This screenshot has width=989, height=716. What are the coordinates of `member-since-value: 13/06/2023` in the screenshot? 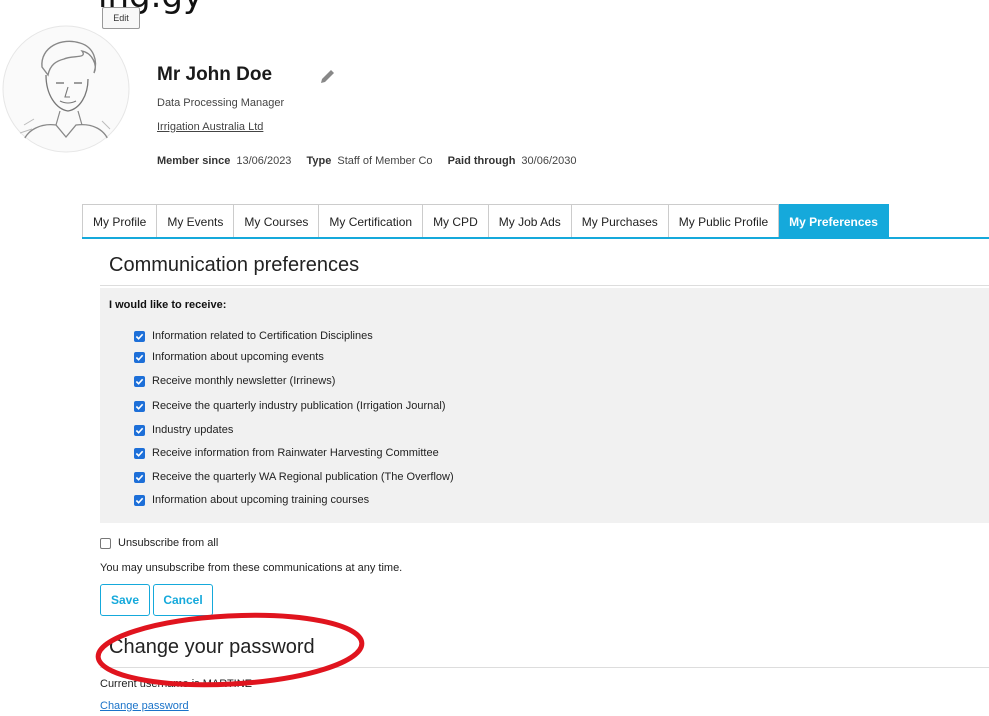 It's located at (264, 161).